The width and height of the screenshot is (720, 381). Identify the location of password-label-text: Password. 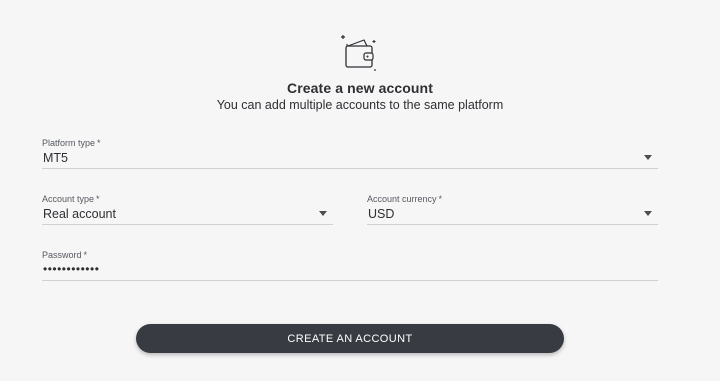
(62, 255).